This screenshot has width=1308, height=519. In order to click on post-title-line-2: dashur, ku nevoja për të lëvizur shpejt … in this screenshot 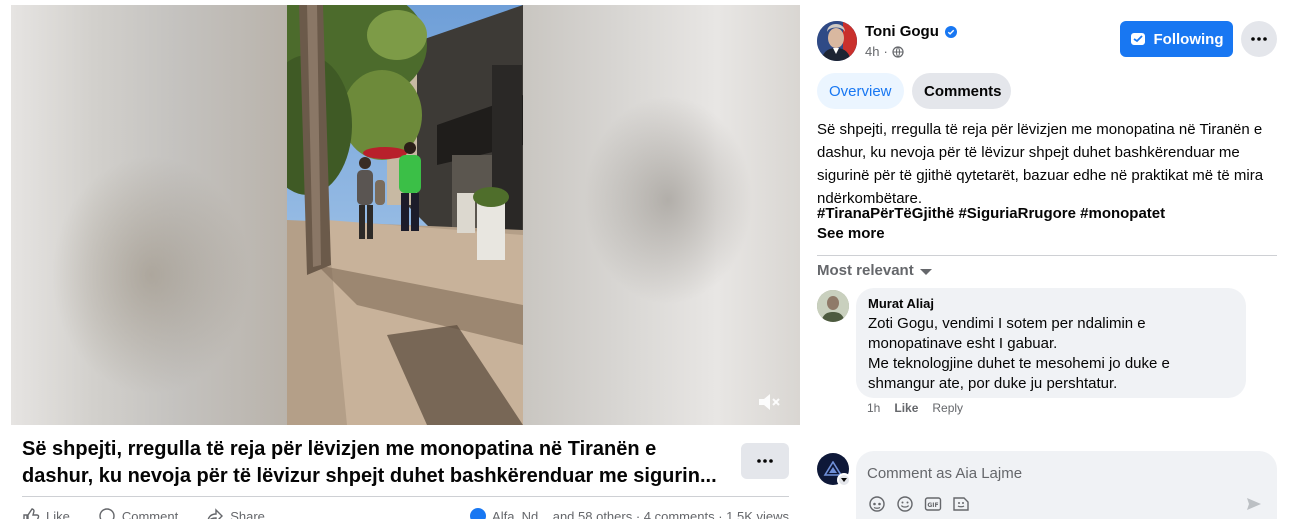, I will do `click(369, 476)`.